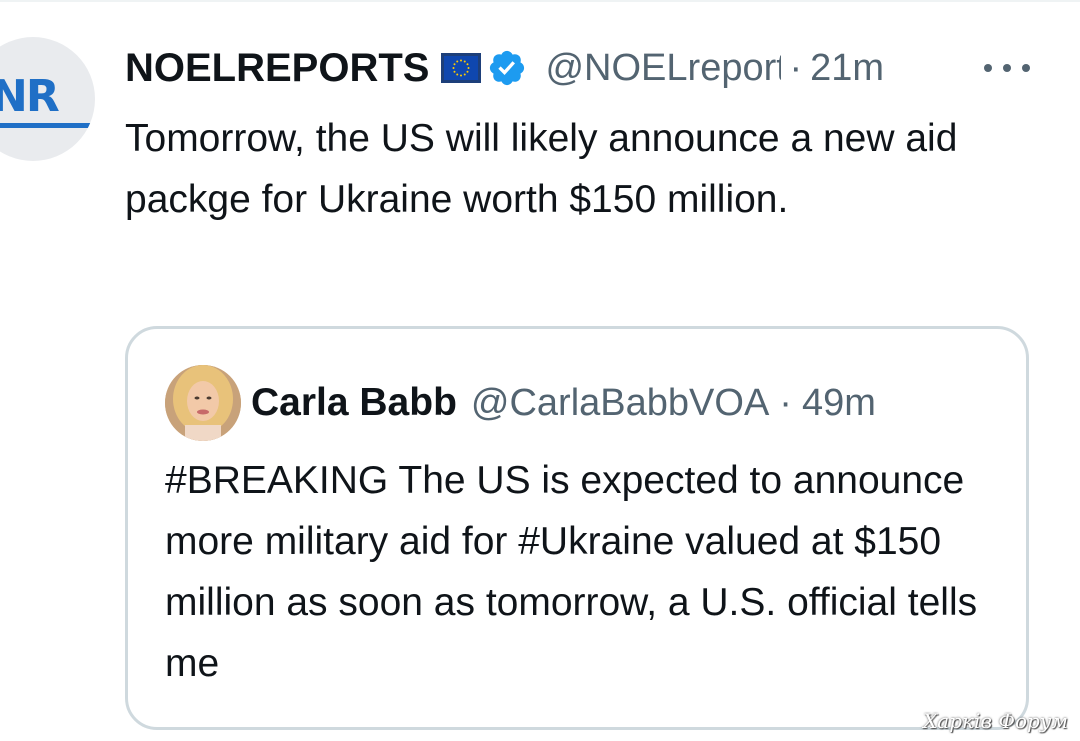  I want to click on watermark: Харків Форум, so click(995, 721).